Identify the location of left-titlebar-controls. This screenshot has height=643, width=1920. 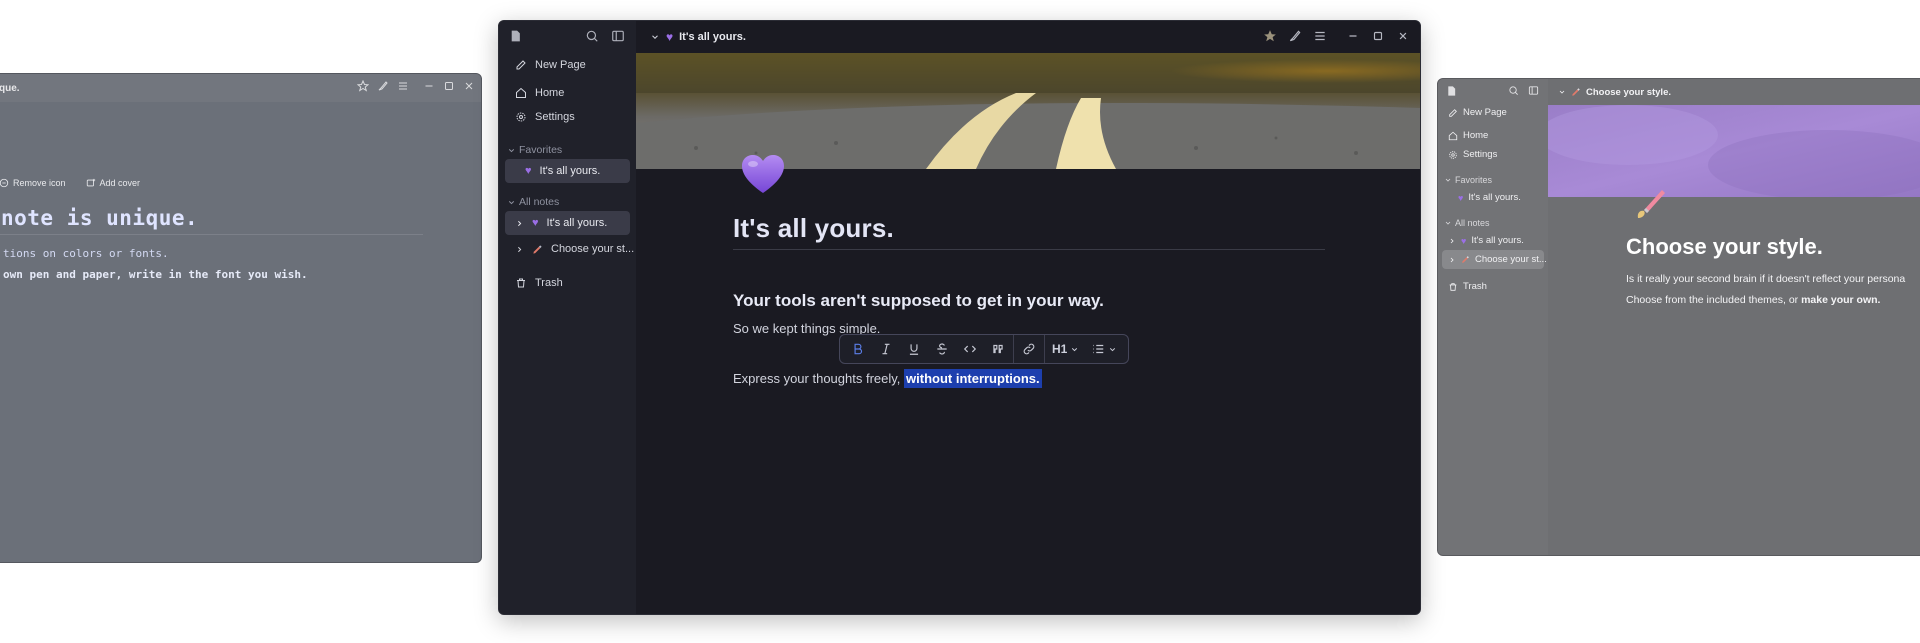
(416, 86).